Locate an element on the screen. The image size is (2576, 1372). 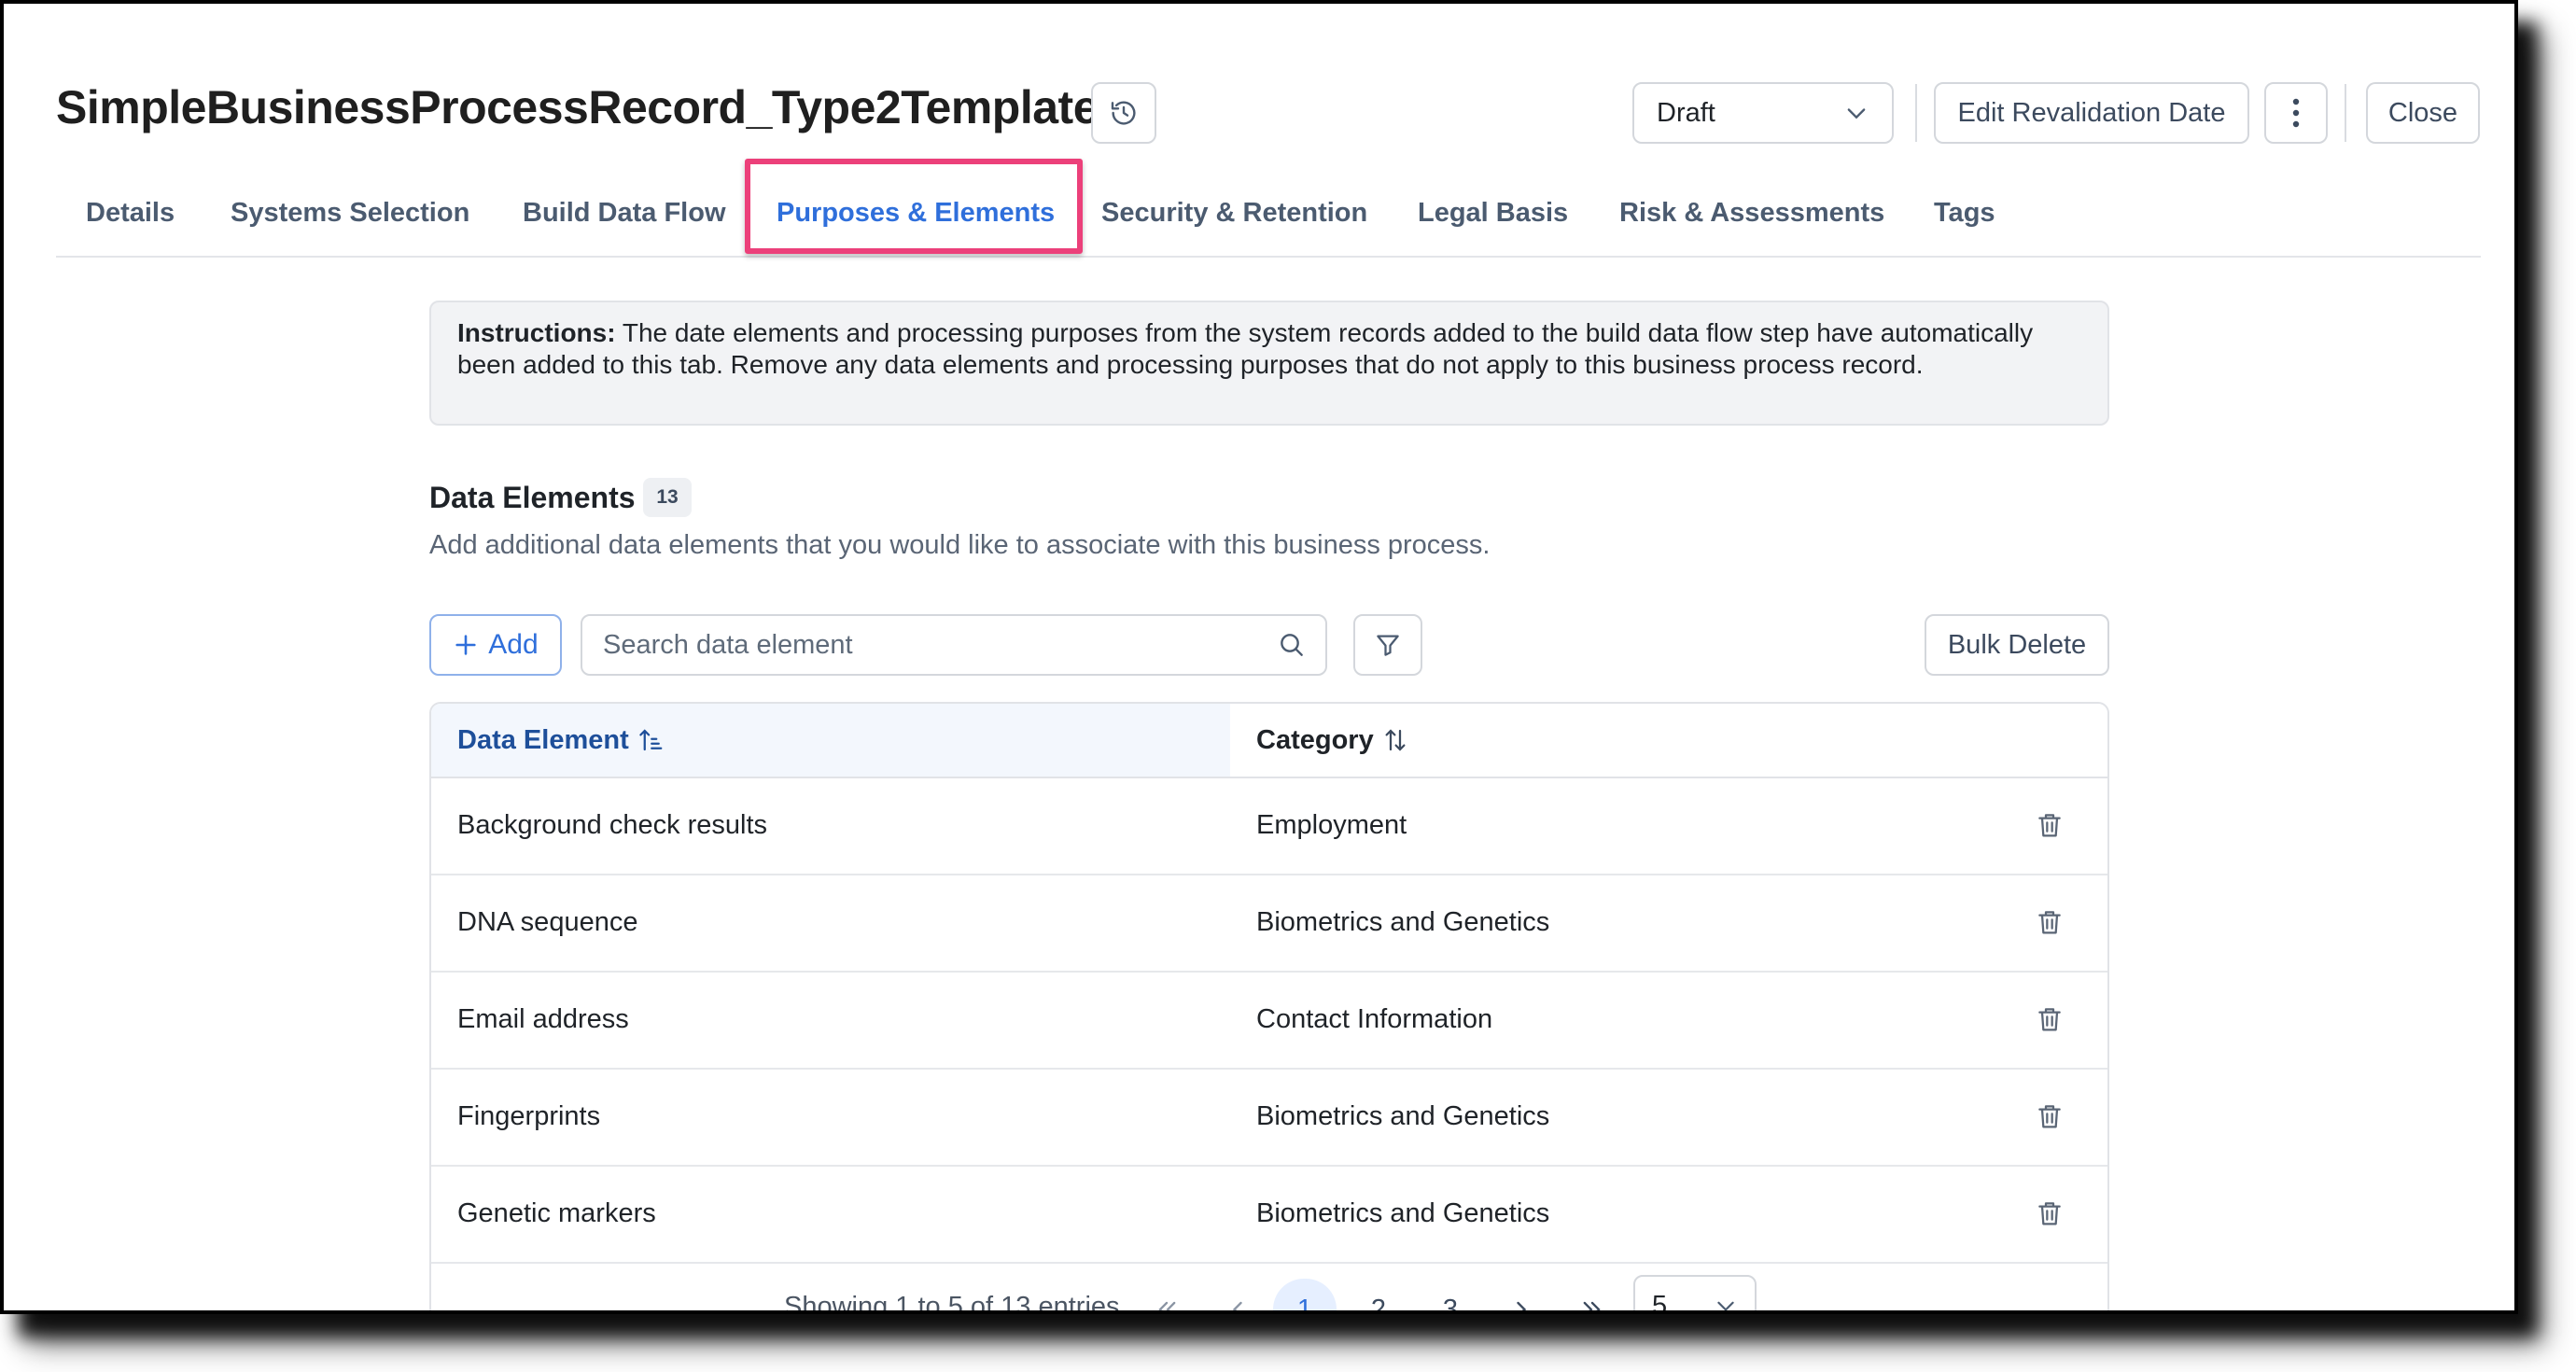
first-page-button is located at coordinates (1166, 1294).